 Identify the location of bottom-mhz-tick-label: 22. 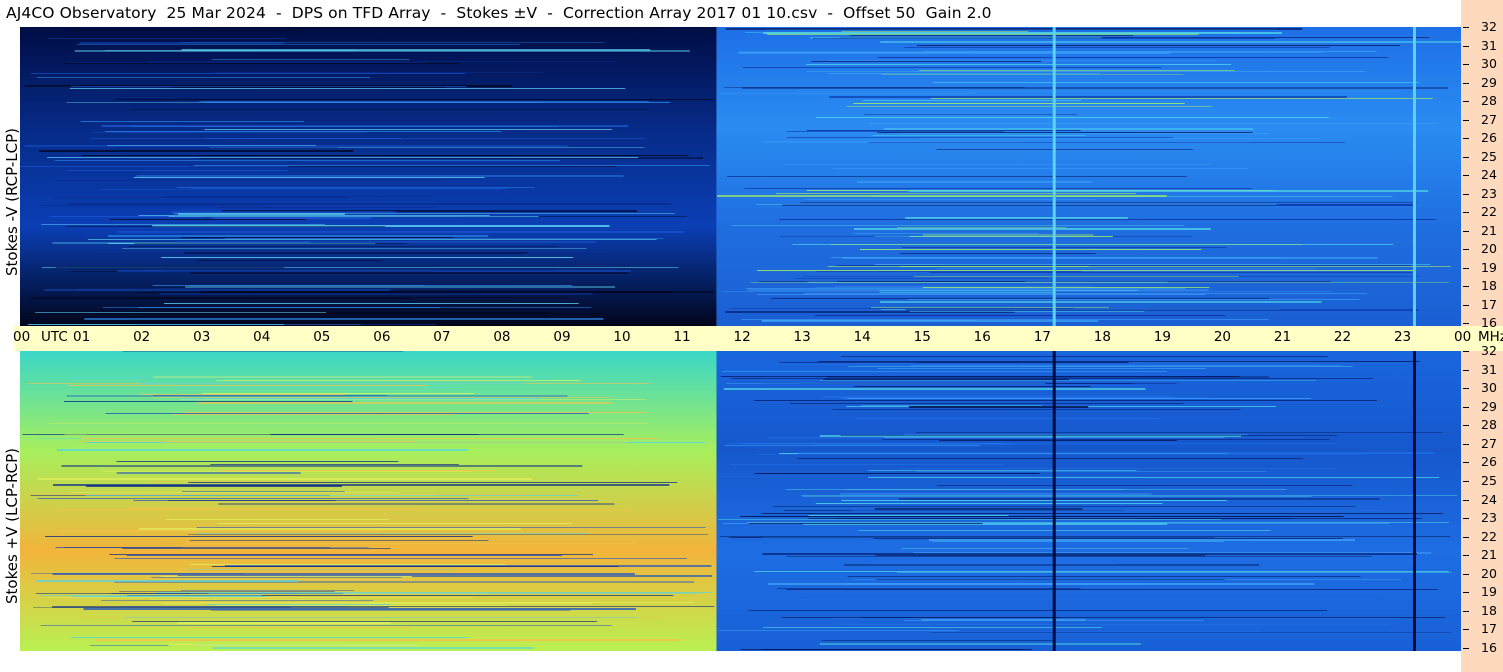
(1489, 536).